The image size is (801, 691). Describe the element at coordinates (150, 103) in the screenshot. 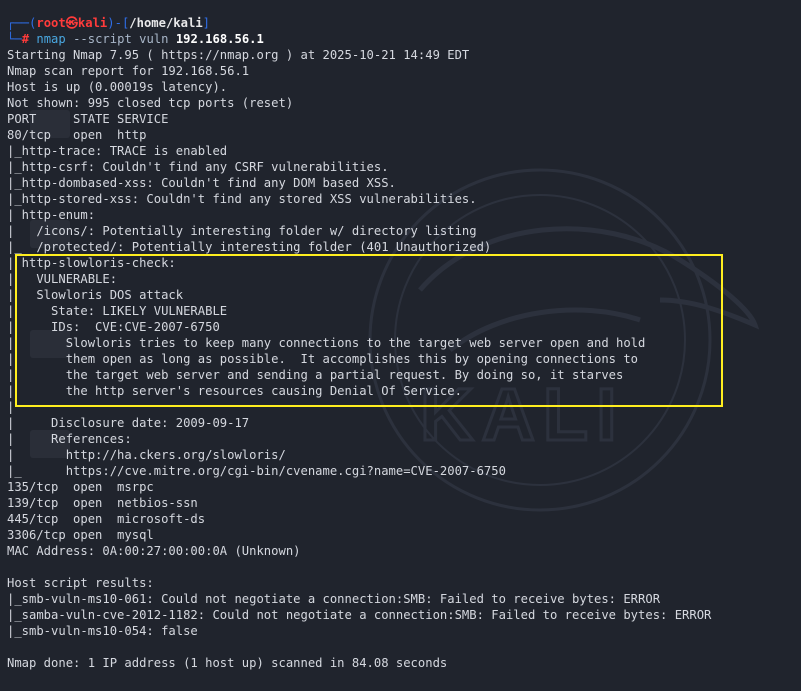

I see `output-line: Not shown: 995 closed tcp ports (reset)` at that location.